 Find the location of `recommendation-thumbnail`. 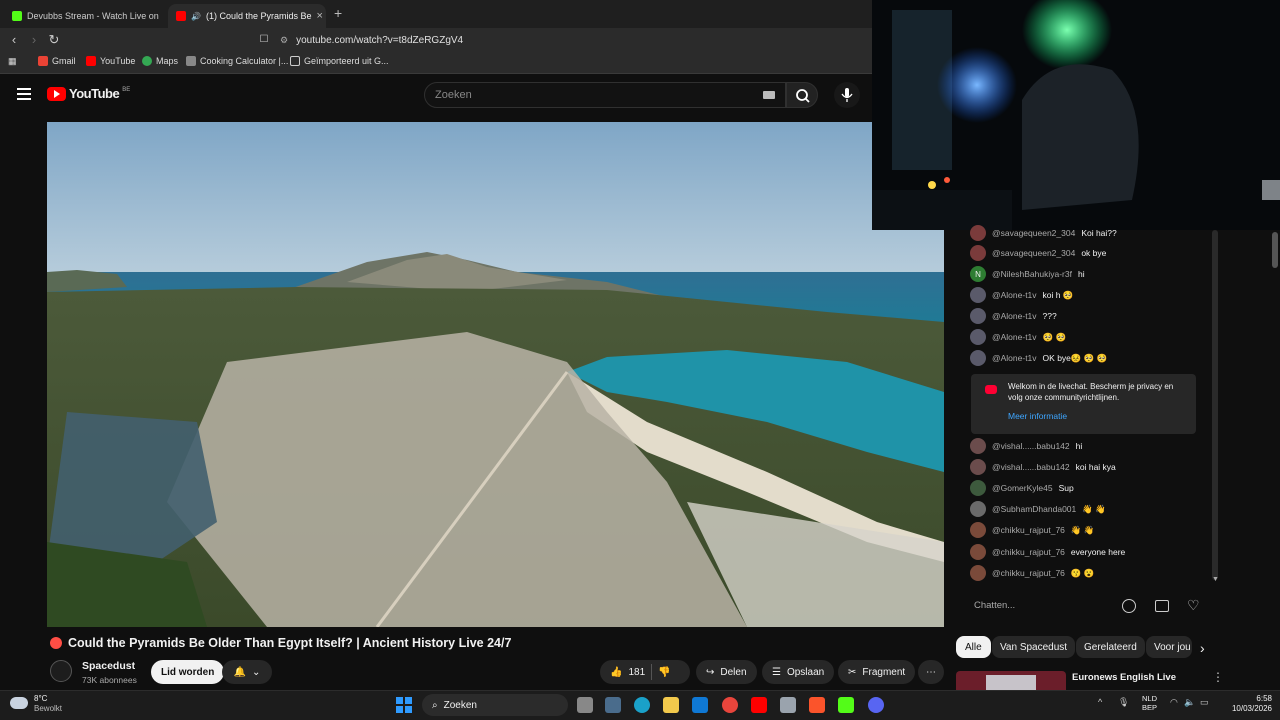

recommendation-thumbnail is located at coordinates (1011, 680).